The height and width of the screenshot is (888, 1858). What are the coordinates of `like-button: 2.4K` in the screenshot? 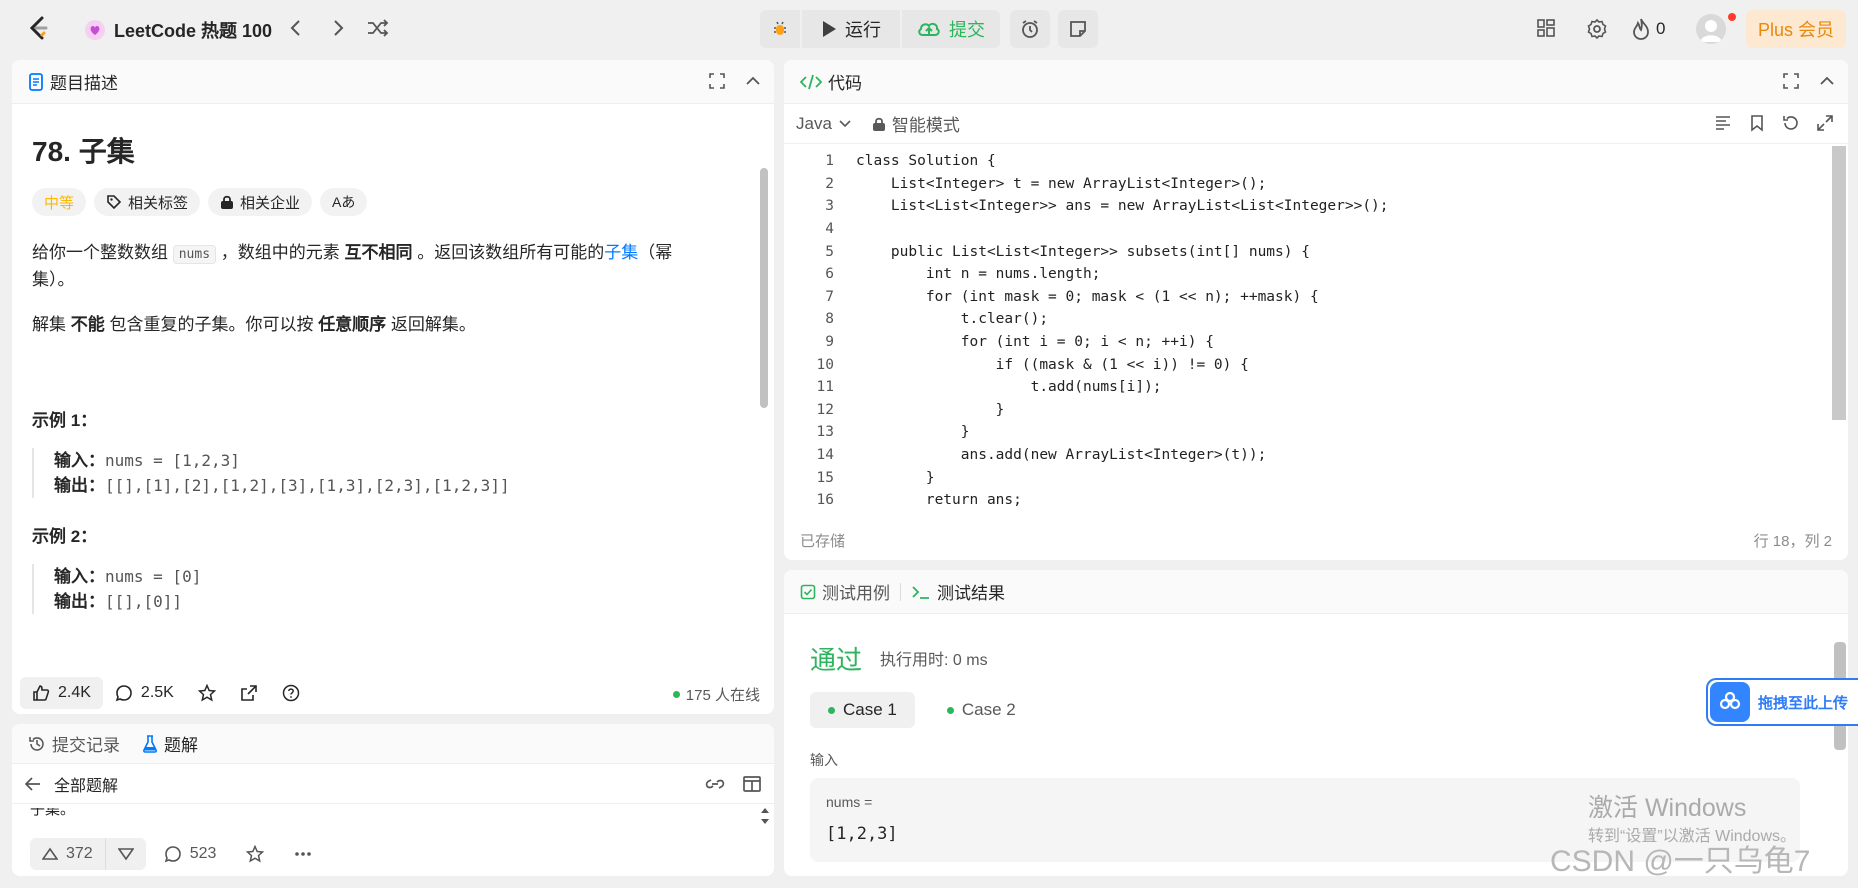 It's located at (61, 693).